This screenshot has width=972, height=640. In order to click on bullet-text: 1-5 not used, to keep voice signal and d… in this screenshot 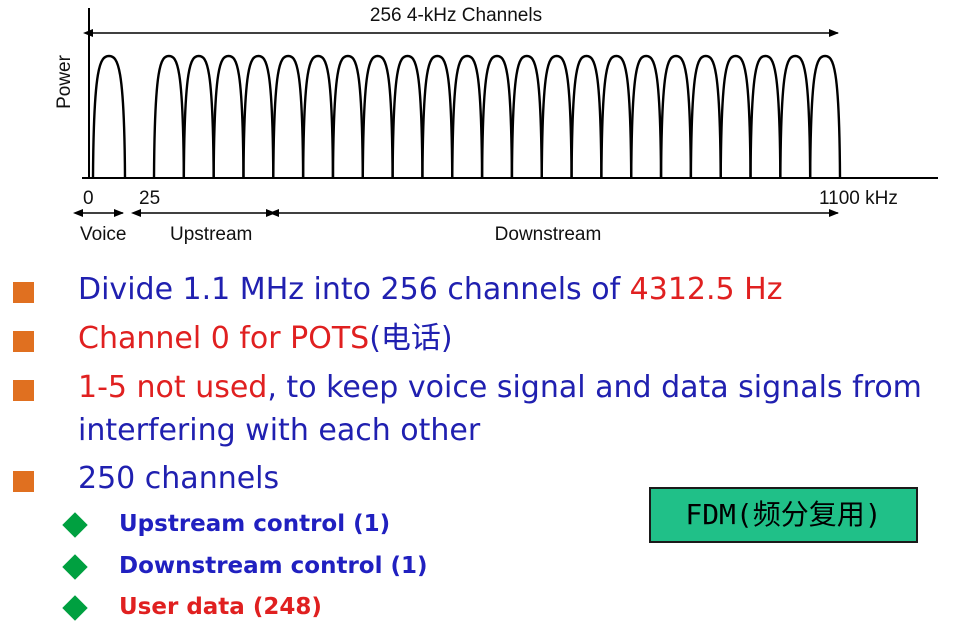, I will do `click(500, 387)`.